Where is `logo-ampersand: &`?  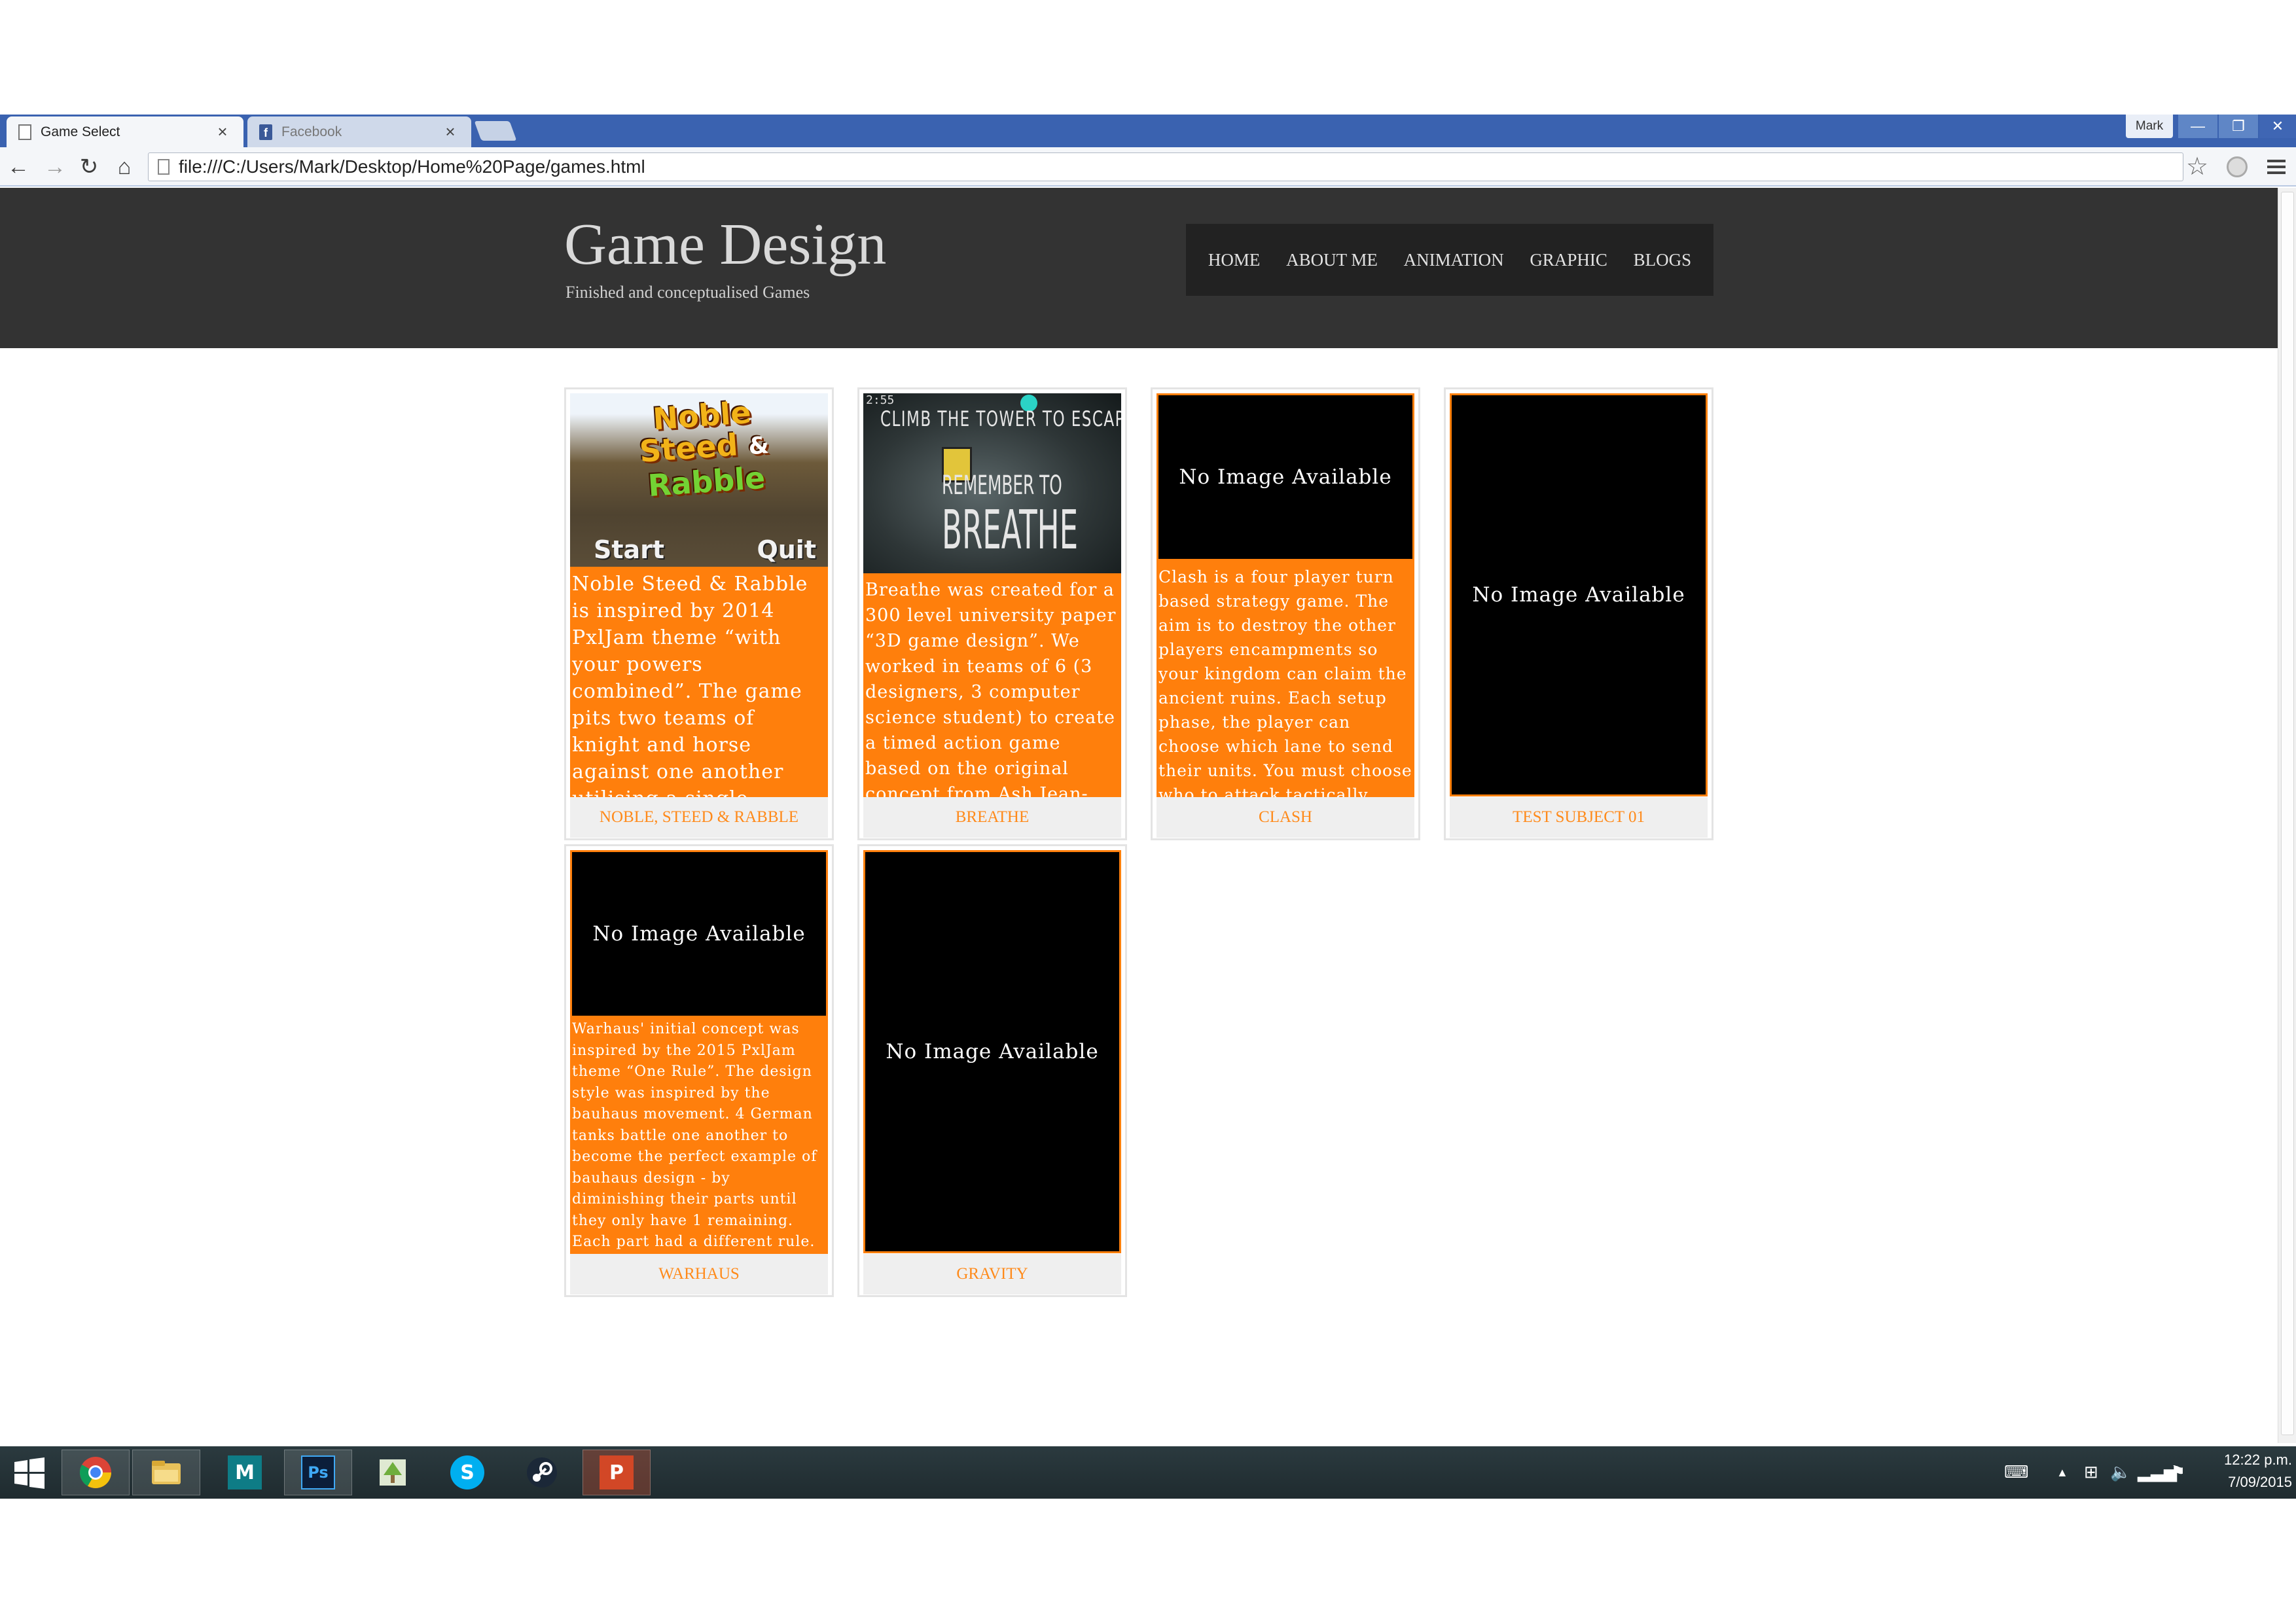
logo-ampersand: & is located at coordinates (758, 446).